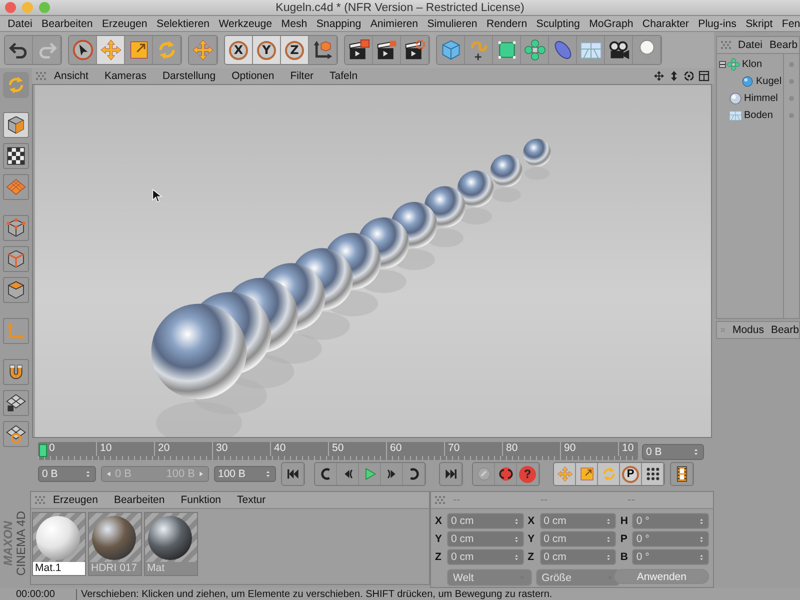 This screenshot has width=800, height=600. What do you see at coordinates (267, 50) in the screenshot?
I see `axis-lock-button: Y` at bounding box center [267, 50].